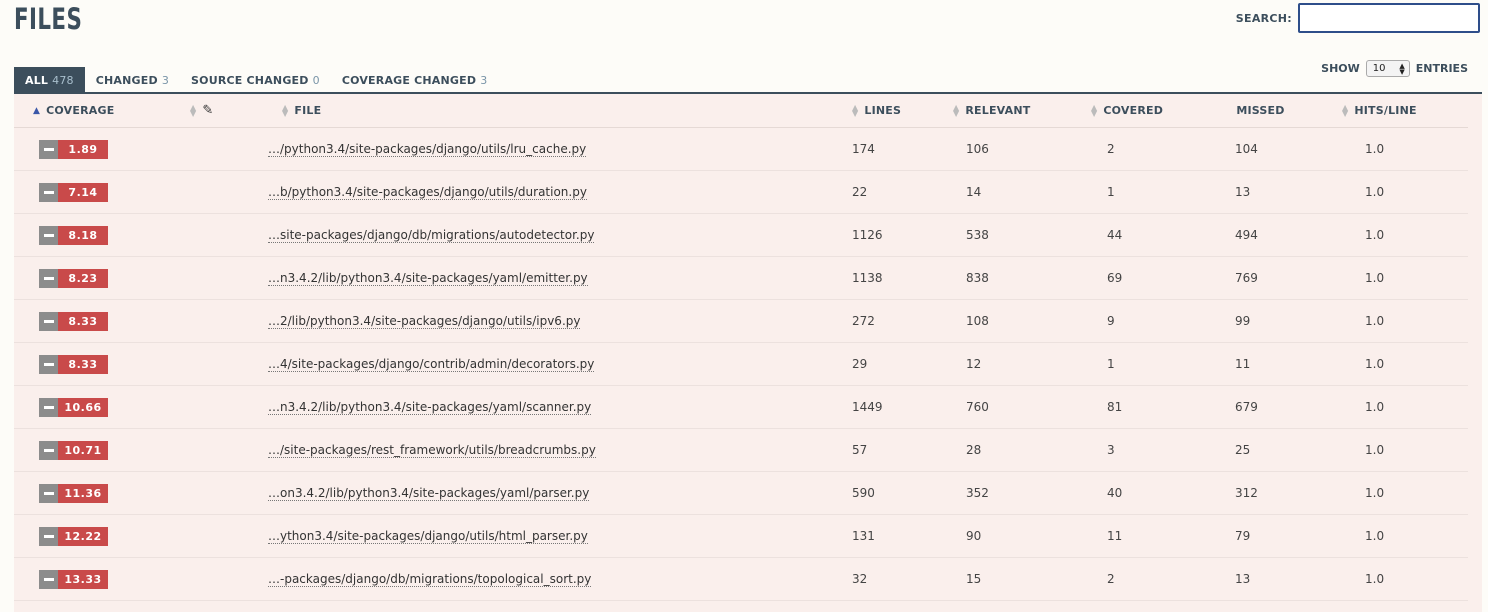  Describe the element at coordinates (126, 80) in the screenshot. I see `tab-label: CHANGED` at that location.